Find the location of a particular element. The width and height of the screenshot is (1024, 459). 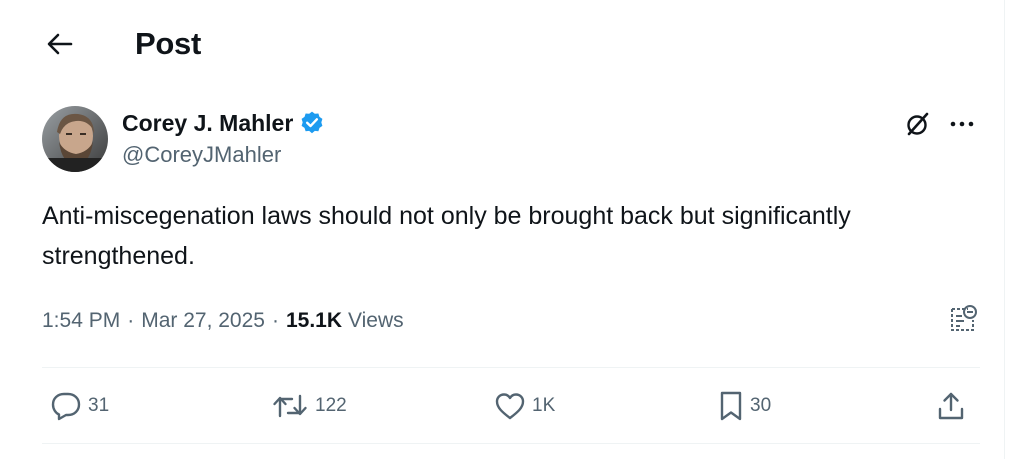

more-options-button is located at coordinates (962, 124).